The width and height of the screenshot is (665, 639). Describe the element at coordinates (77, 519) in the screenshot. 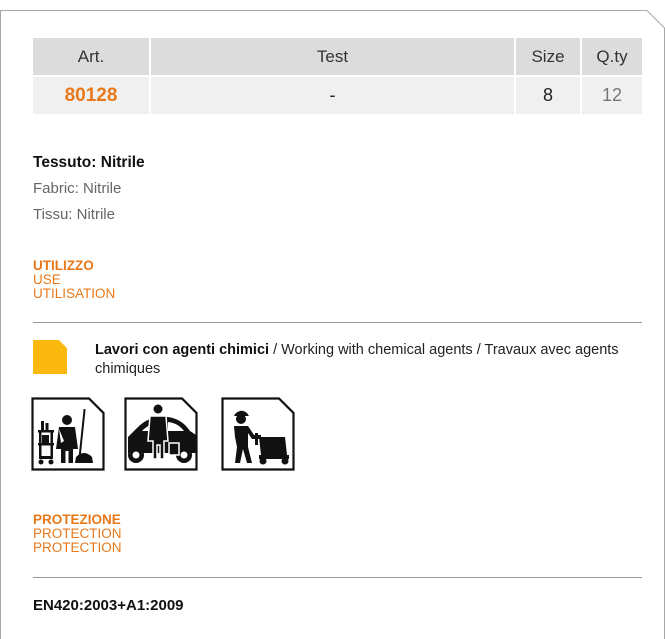

I see `protection-title-it: PROTEZIONE` at that location.